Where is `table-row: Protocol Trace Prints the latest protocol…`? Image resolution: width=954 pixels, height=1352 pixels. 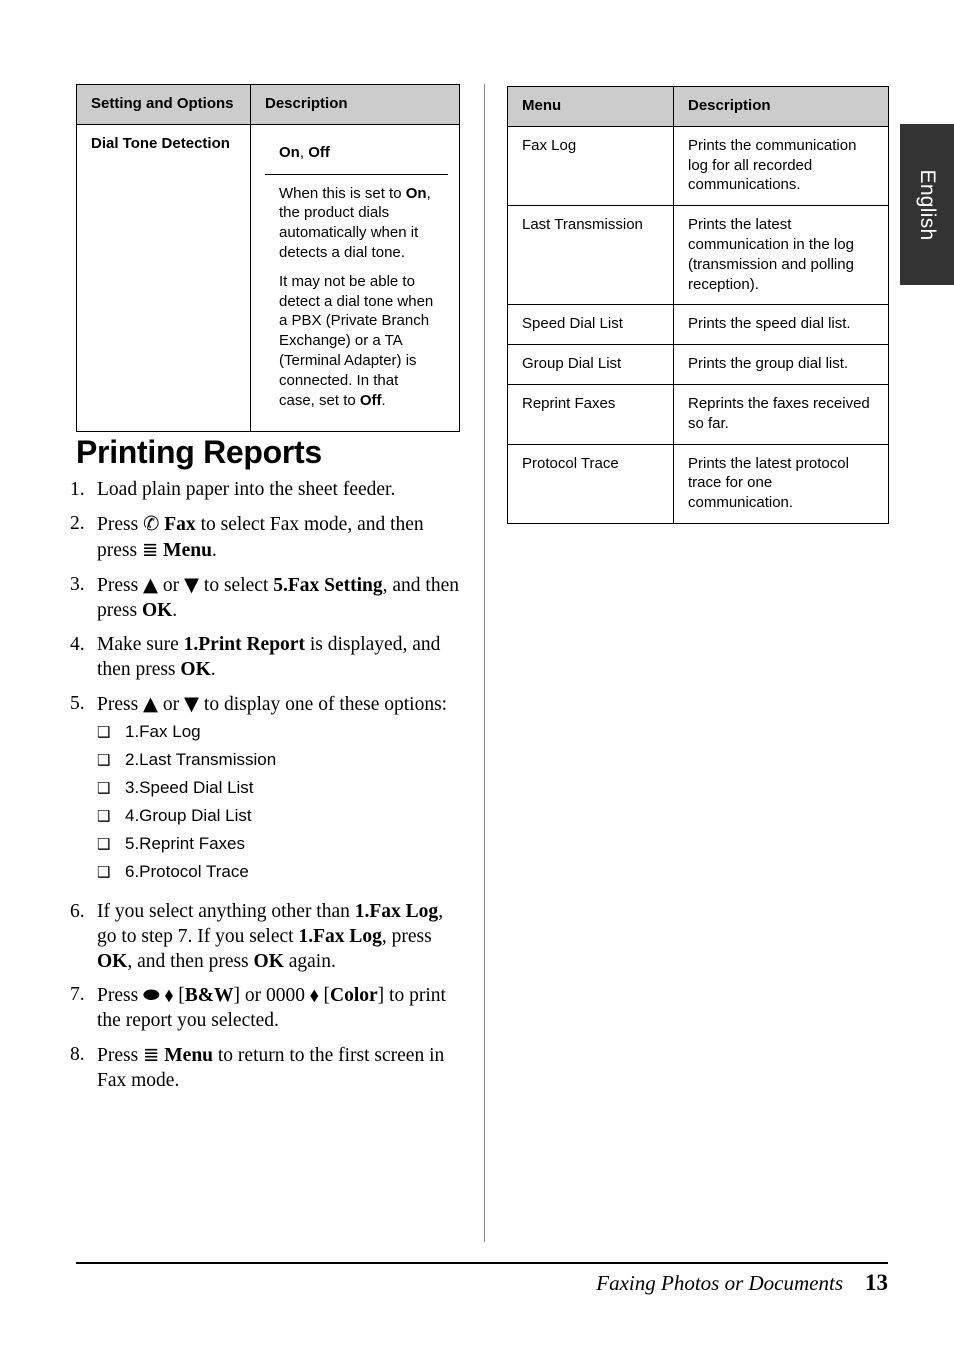
table-row: Protocol Trace Prints the latest protocol… is located at coordinates (698, 483).